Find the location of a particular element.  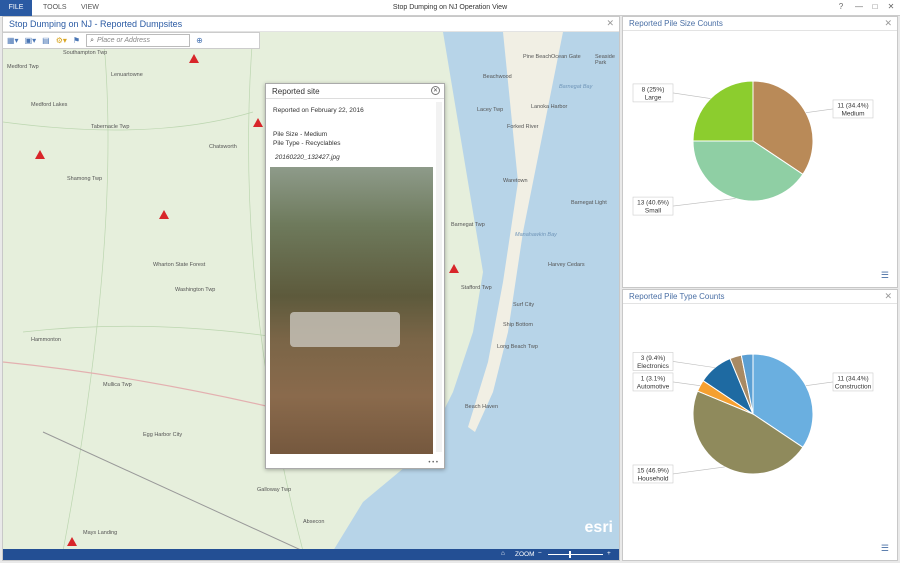

chart-title: Reported Pile Type Counts is located at coordinates (760, 297).